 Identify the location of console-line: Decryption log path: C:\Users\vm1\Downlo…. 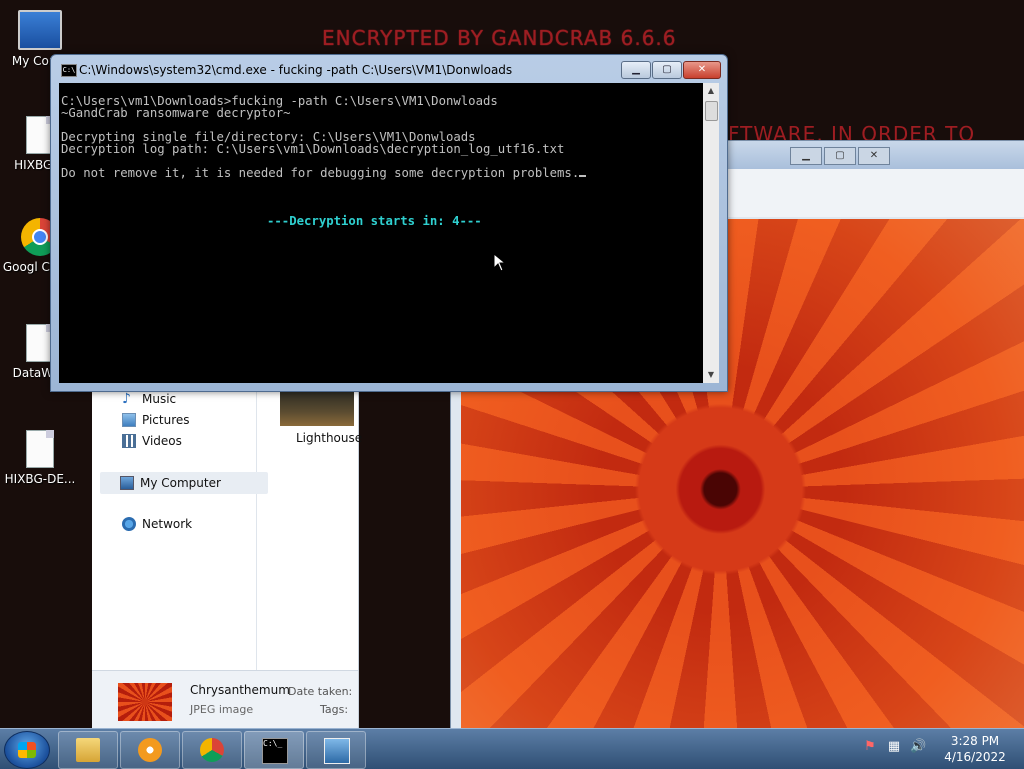
(313, 149).